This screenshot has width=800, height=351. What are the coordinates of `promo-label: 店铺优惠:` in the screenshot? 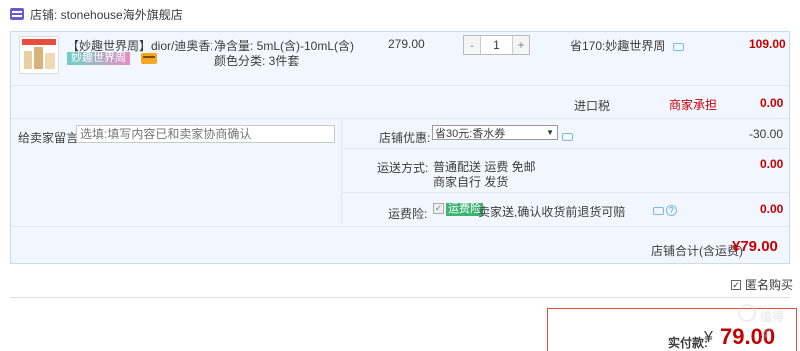 It's located at (405, 138).